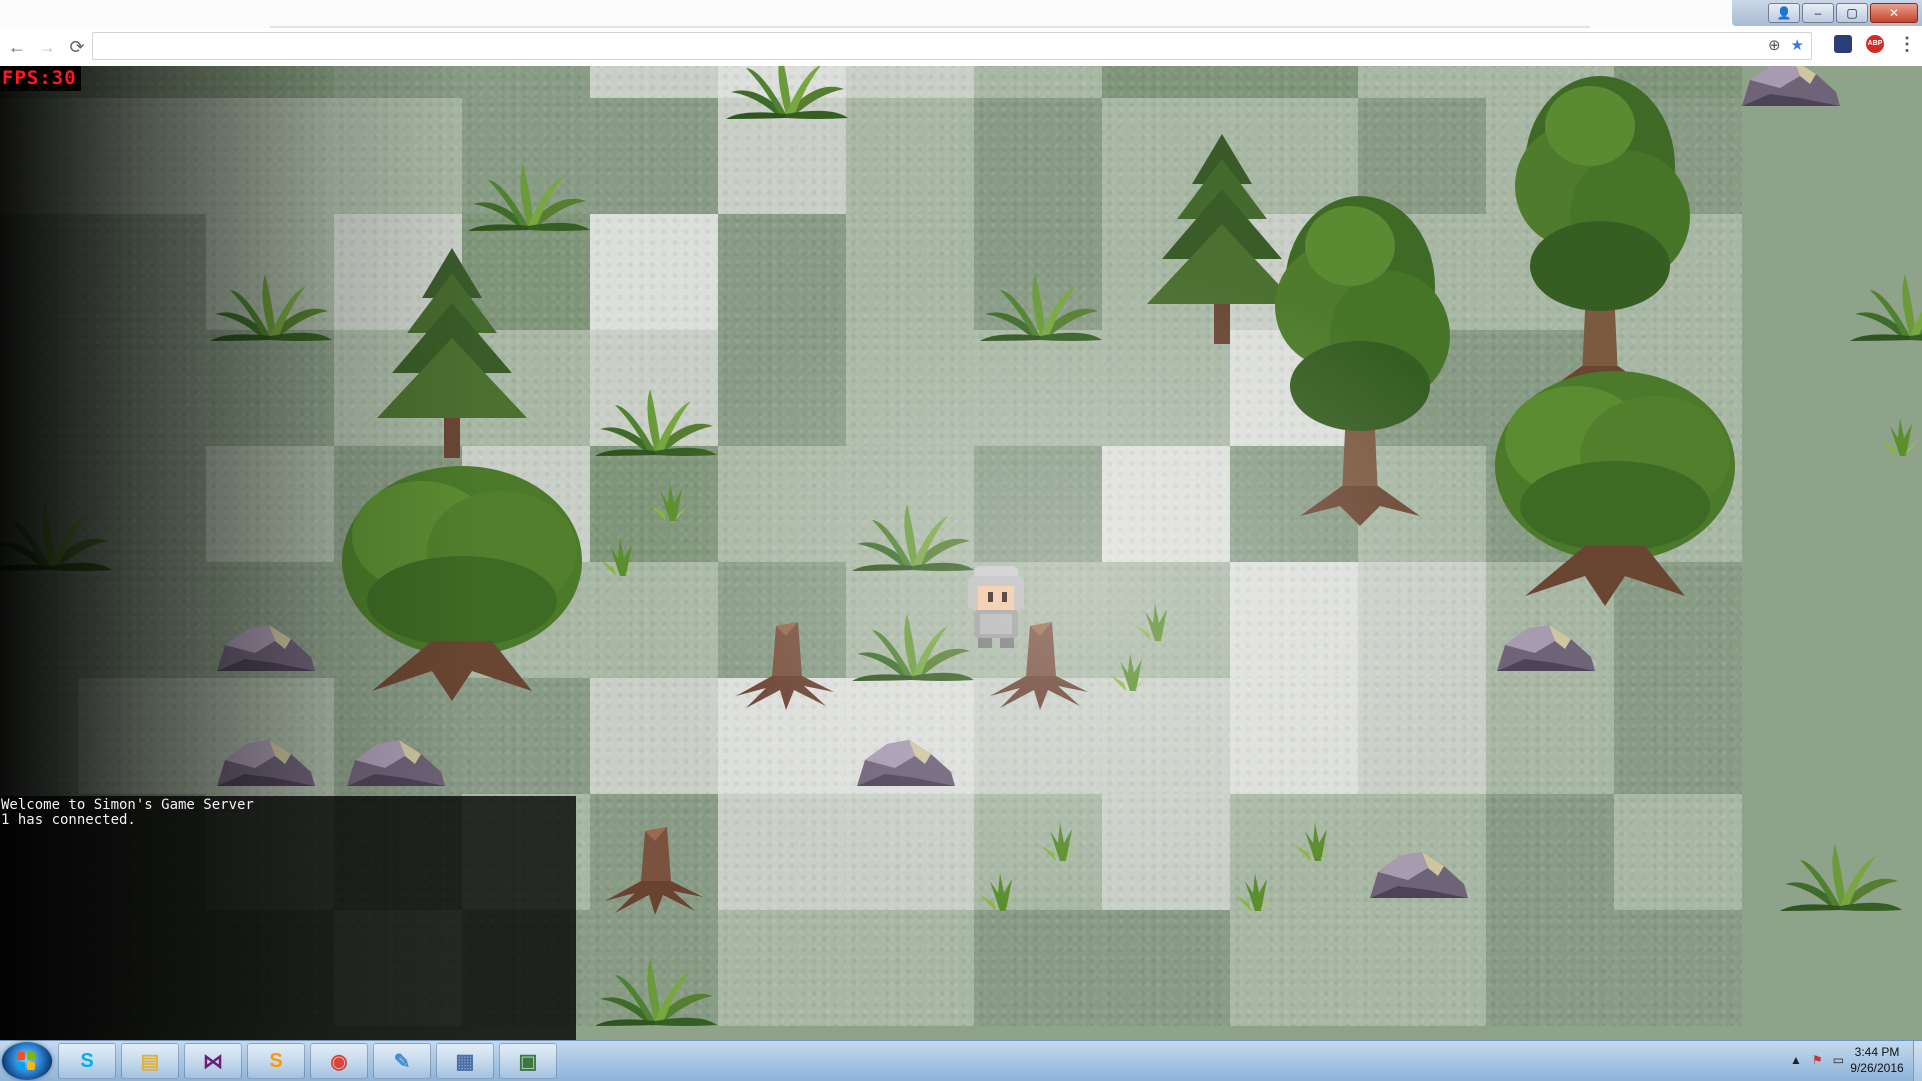 Image resolution: width=1922 pixels, height=1081 pixels. What do you see at coordinates (1818, 13) in the screenshot?
I see `minimize-button: –` at bounding box center [1818, 13].